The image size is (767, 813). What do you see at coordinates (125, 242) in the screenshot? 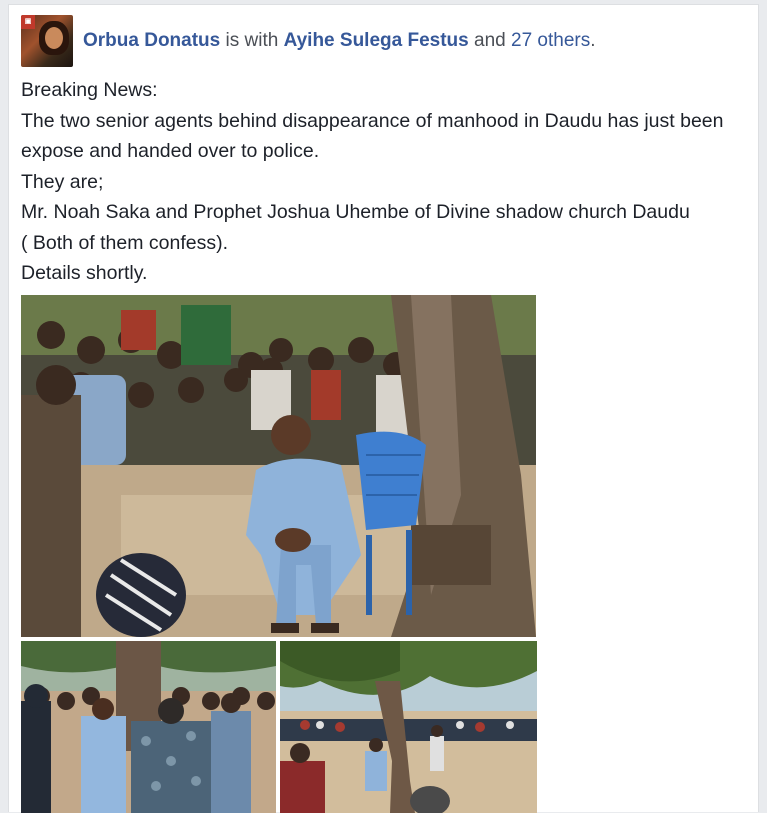
I see `post-line: ( Both of them confess).` at bounding box center [125, 242].